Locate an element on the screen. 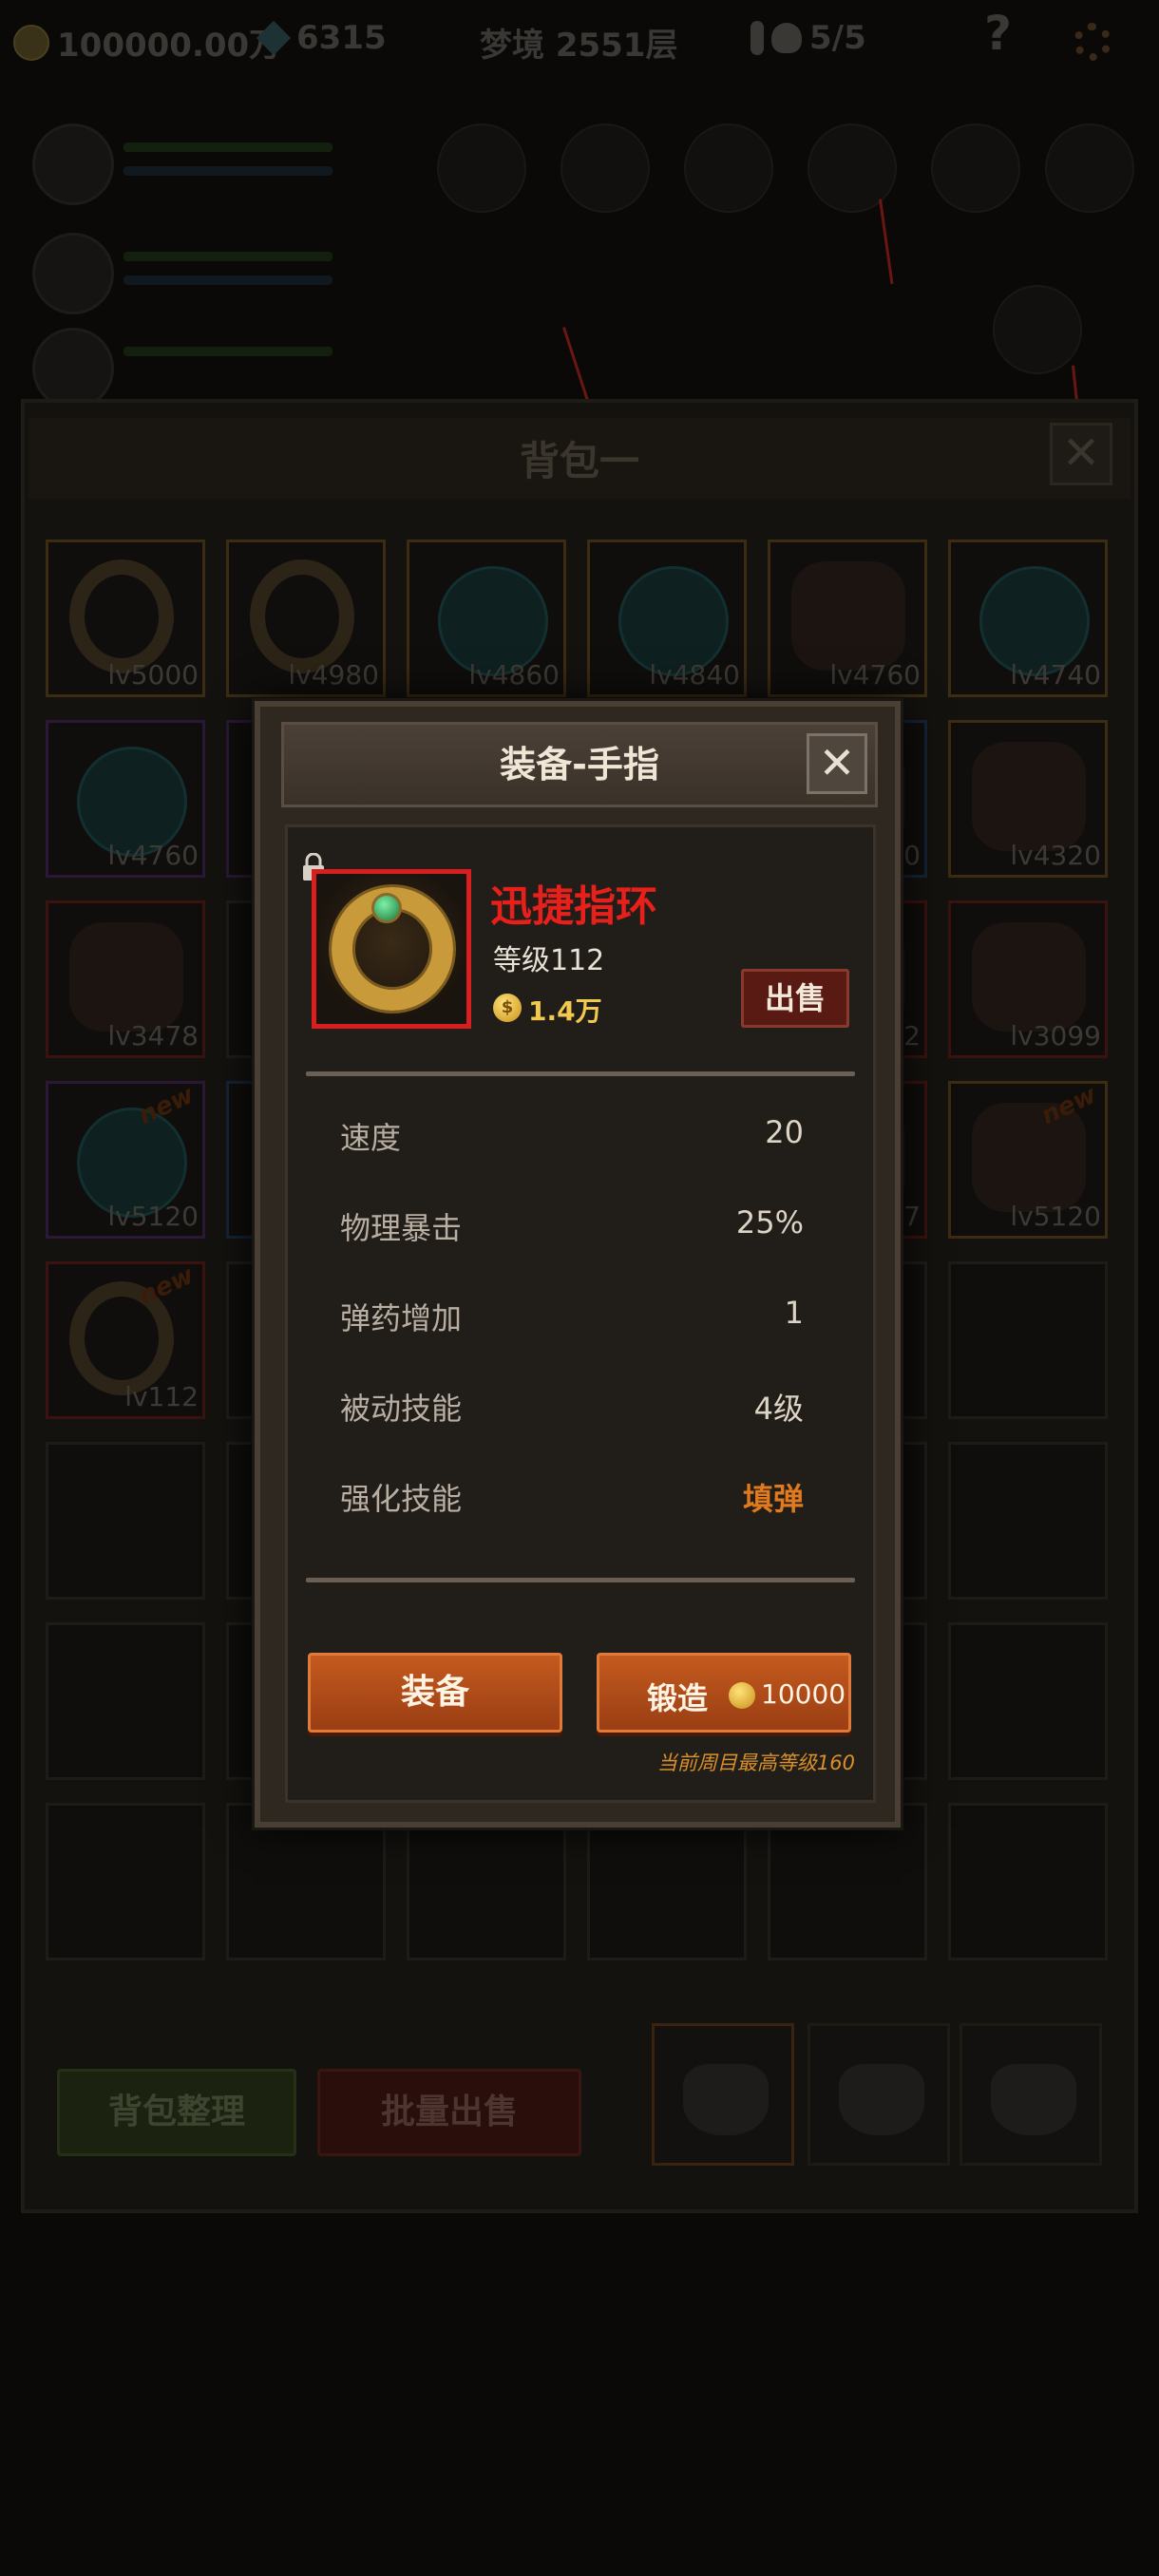 Image resolution: width=1159 pixels, height=2576 pixels. stage-text: 梦境 2551层 is located at coordinates (579, 46).